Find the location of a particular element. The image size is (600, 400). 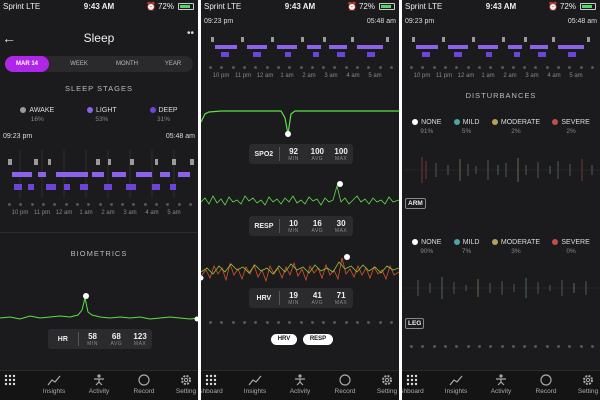

leg-label: LEG is located at coordinates (415, 323).